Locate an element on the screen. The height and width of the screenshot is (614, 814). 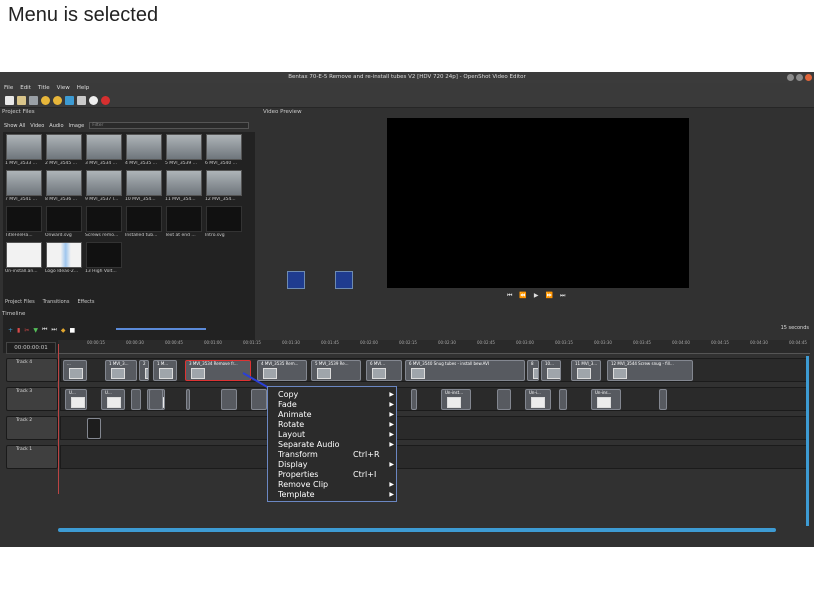
context-menu-item-separate-audio: Separate Audio ▶ is located at coordinates (332, 445).